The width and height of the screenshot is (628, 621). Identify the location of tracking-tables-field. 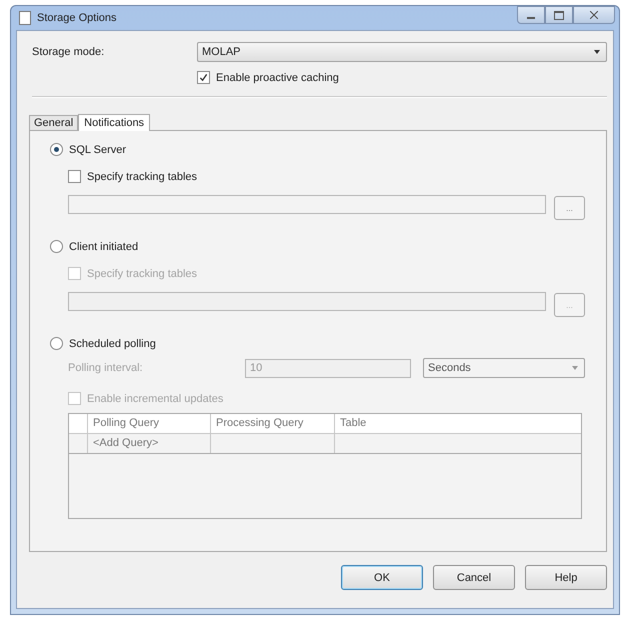
(307, 204).